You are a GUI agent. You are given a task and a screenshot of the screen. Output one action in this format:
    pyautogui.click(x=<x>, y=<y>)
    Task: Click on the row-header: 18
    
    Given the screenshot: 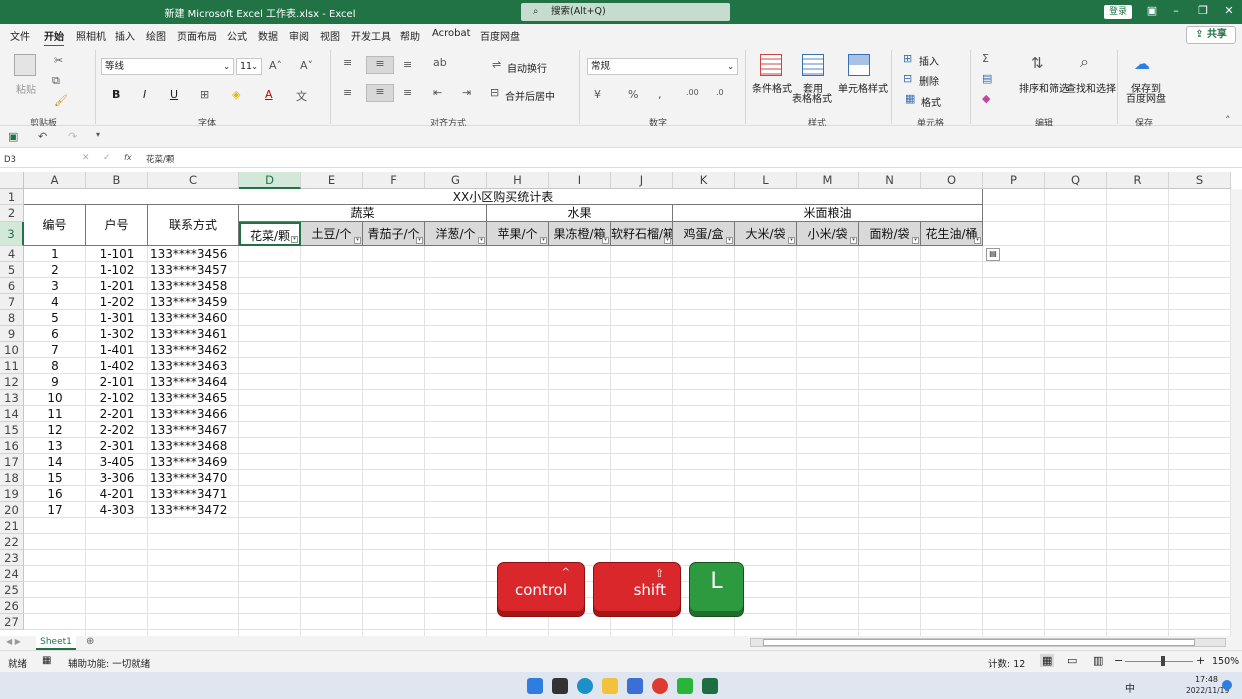 What is the action you would take?
    pyautogui.click(x=12, y=478)
    